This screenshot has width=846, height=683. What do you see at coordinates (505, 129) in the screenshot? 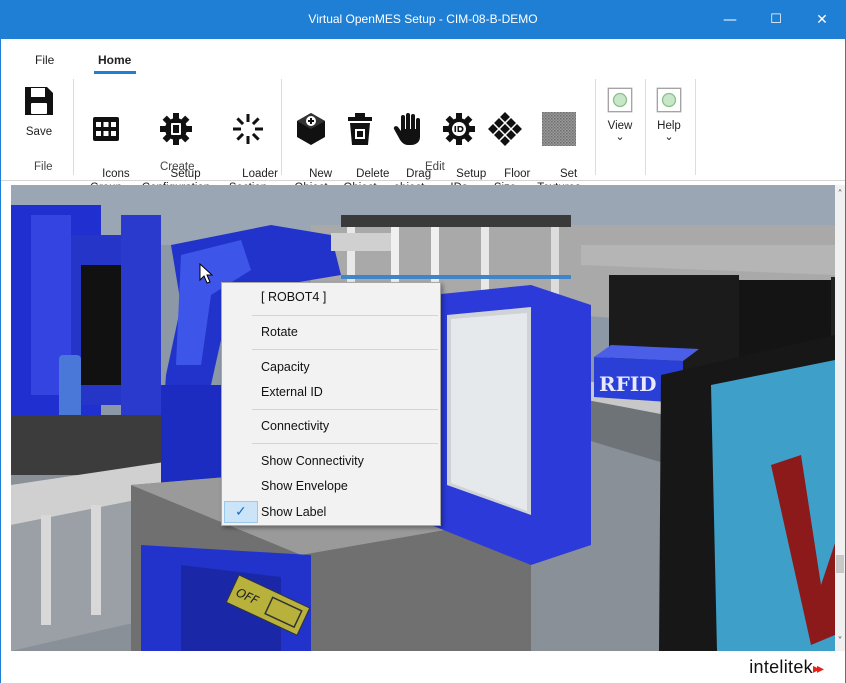
I see `floor-icon` at bounding box center [505, 129].